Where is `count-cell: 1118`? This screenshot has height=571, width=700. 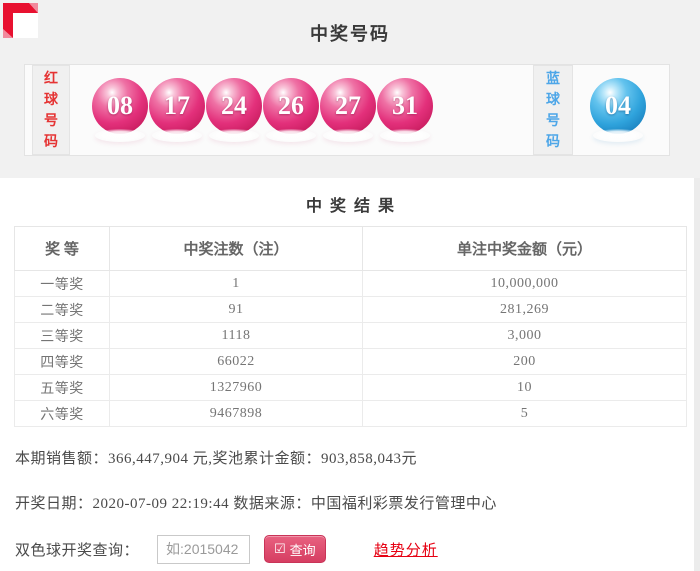
count-cell: 1118 is located at coordinates (236, 335).